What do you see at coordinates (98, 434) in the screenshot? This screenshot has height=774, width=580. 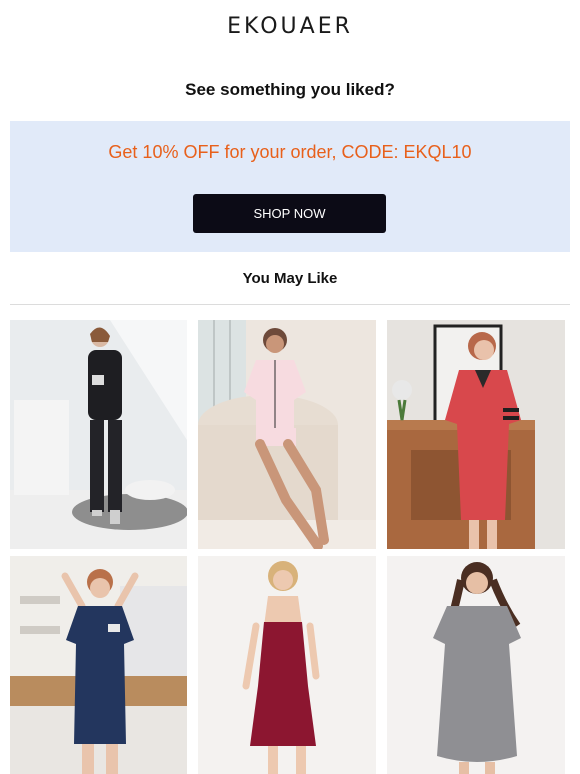 I see `product-image-black-lounge-set` at bounding box center [98, 434].